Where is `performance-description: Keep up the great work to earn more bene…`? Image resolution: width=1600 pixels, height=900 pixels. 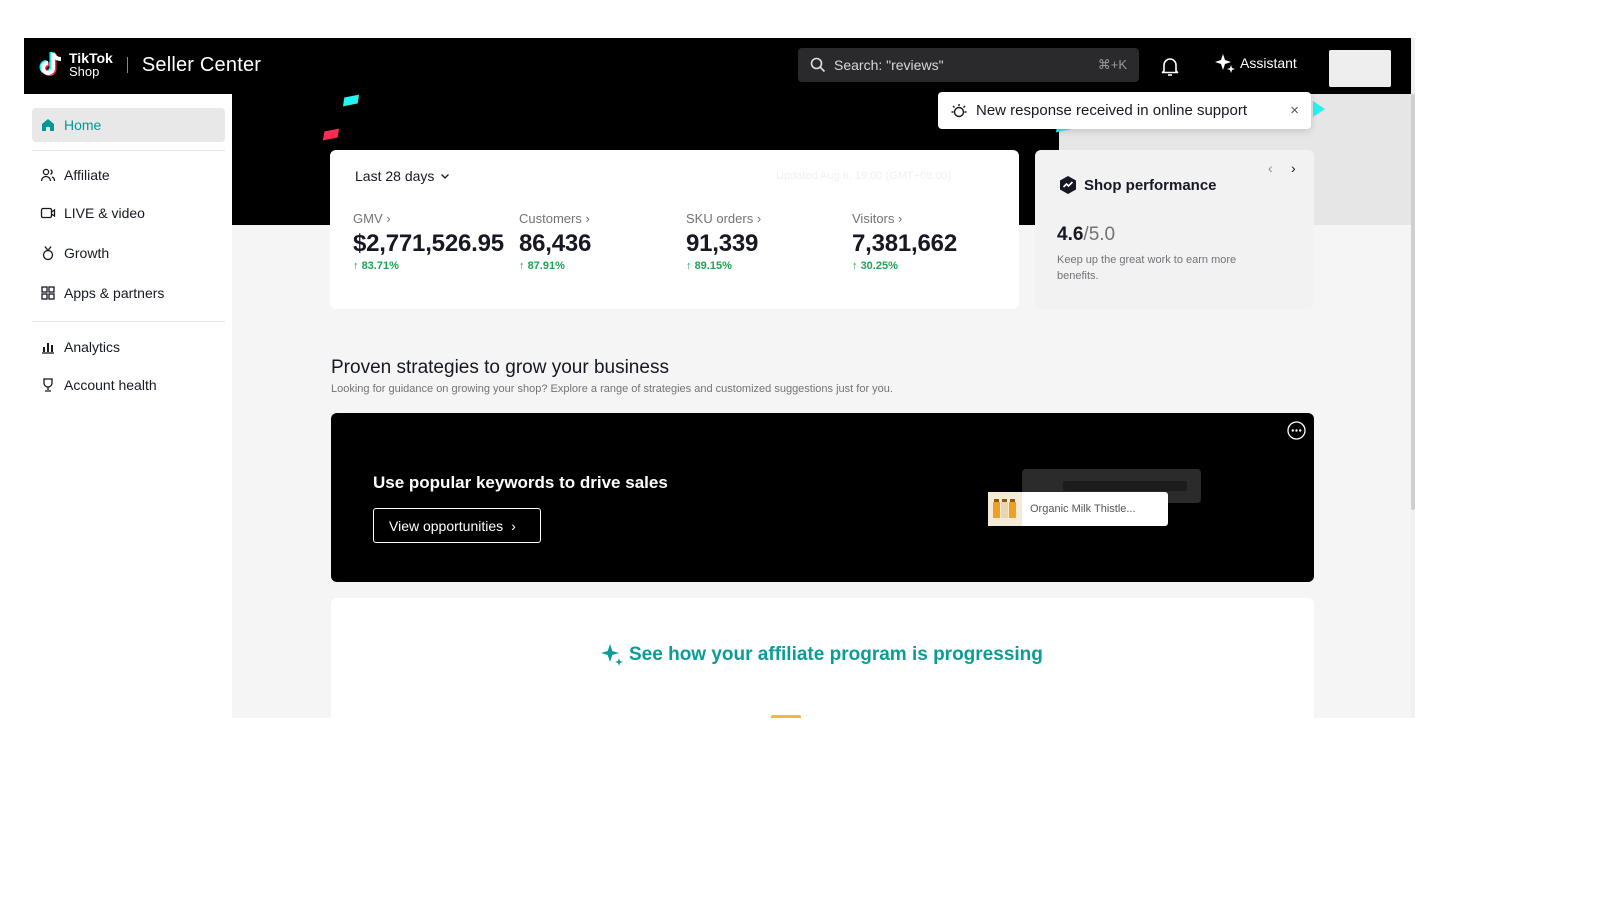
performance-description: Keep up the great work to earn more bene… is located at coordinates (1147, 268).